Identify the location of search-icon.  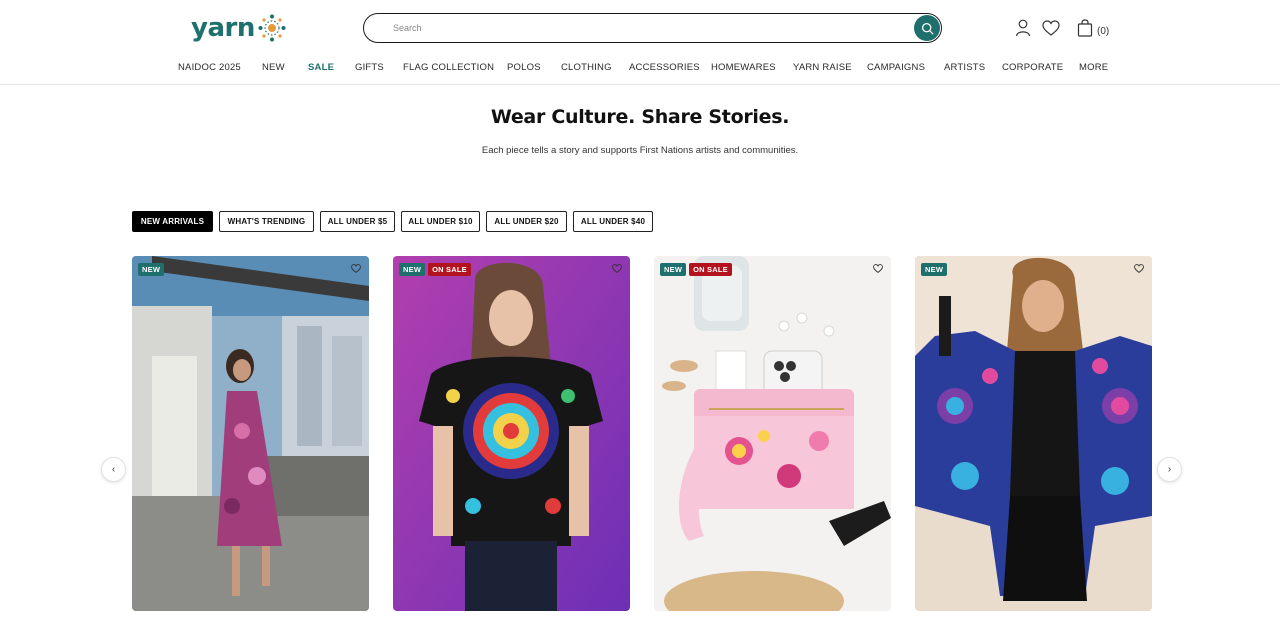
(927, 28).